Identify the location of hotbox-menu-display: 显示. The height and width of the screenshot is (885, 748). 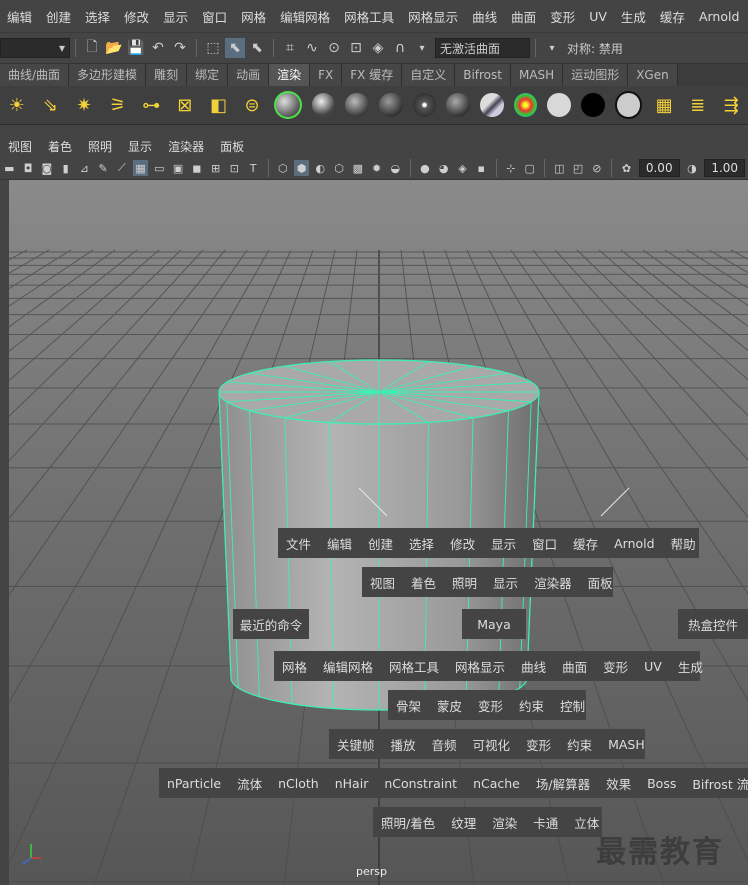
(503, 543).